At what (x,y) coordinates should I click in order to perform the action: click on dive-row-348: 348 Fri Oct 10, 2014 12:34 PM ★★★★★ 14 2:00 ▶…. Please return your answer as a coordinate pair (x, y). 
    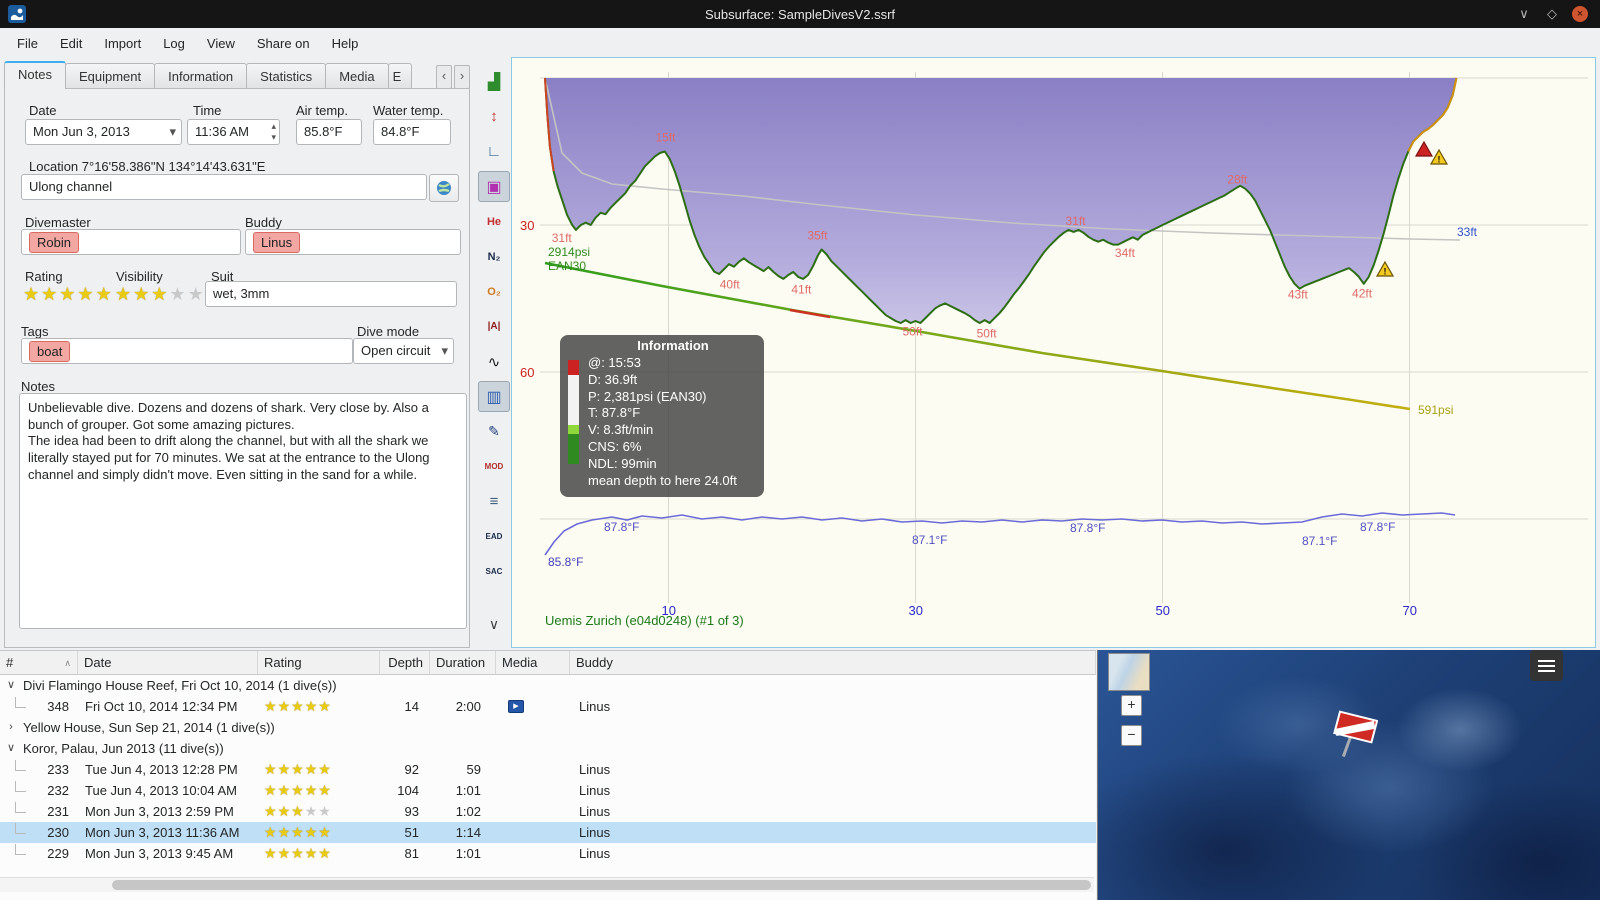
    Looking at the image, I should click on (548, 706).